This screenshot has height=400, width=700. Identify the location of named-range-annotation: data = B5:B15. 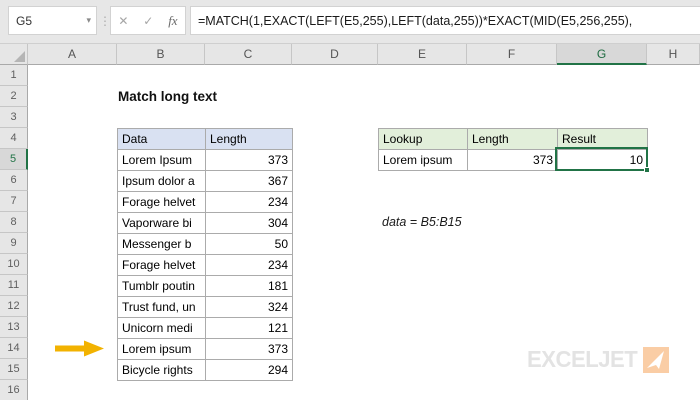
(422, 222).